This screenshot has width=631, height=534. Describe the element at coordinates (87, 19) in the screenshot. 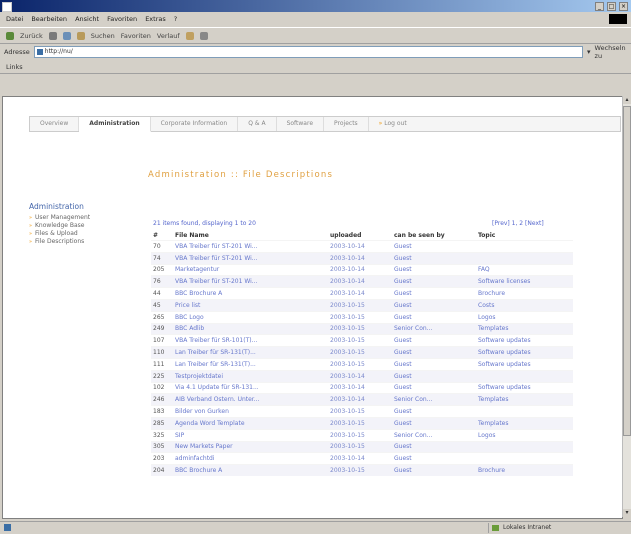

I see `menu-view: Ansicht` at that location.